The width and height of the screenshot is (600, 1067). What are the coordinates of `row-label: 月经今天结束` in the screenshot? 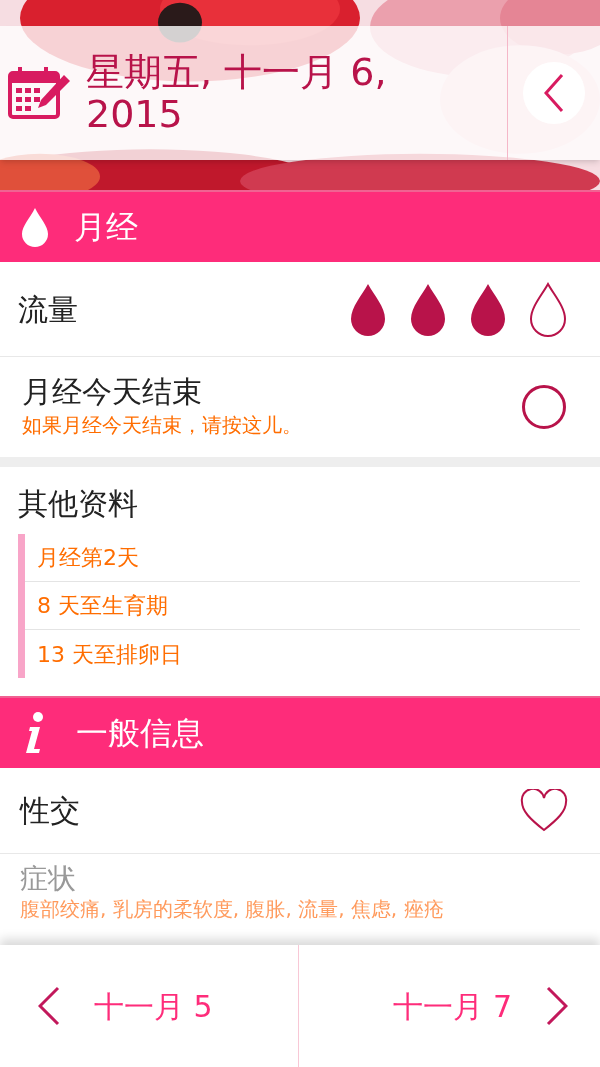 It's located at (112, 392).